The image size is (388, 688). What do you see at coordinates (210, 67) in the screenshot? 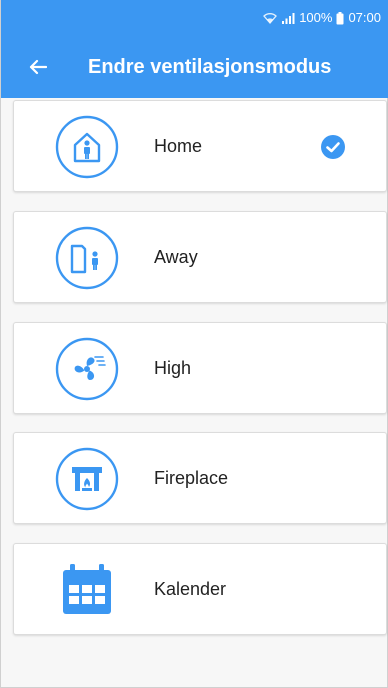
I see `page-title: Endre ventilasjonsmodus` at bounding box center [210, 67].